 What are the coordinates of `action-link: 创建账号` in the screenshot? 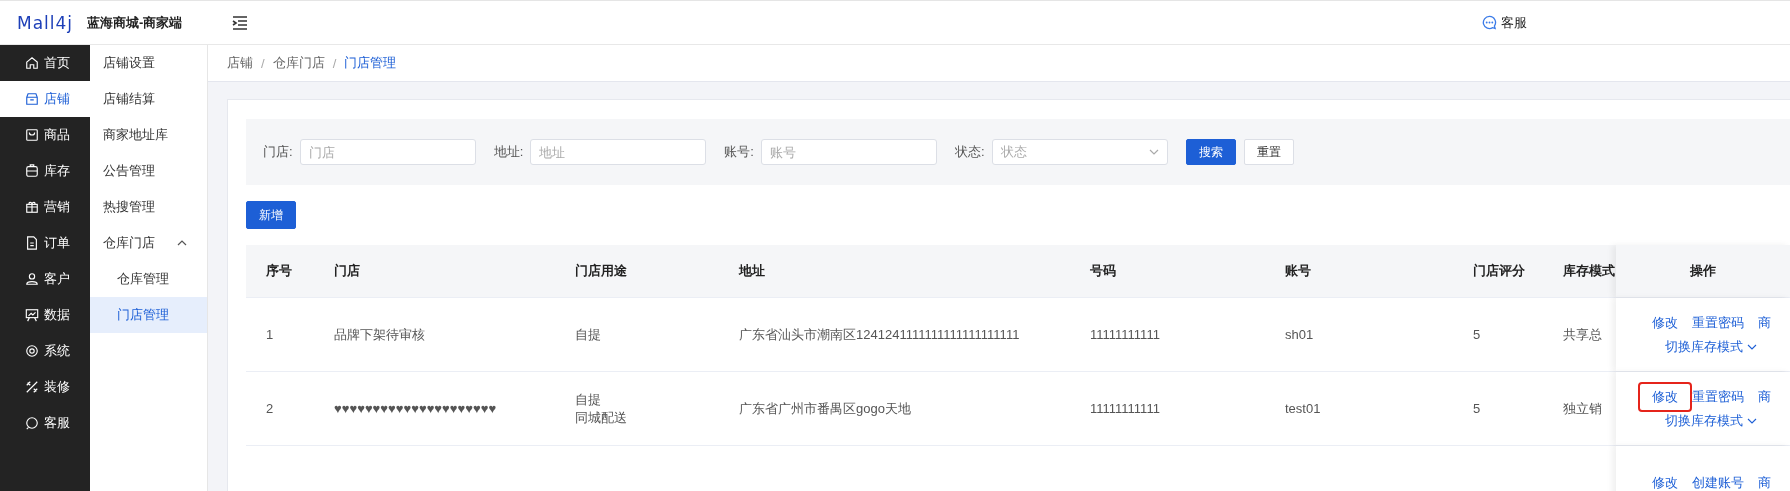 It's located at (1717, 482).